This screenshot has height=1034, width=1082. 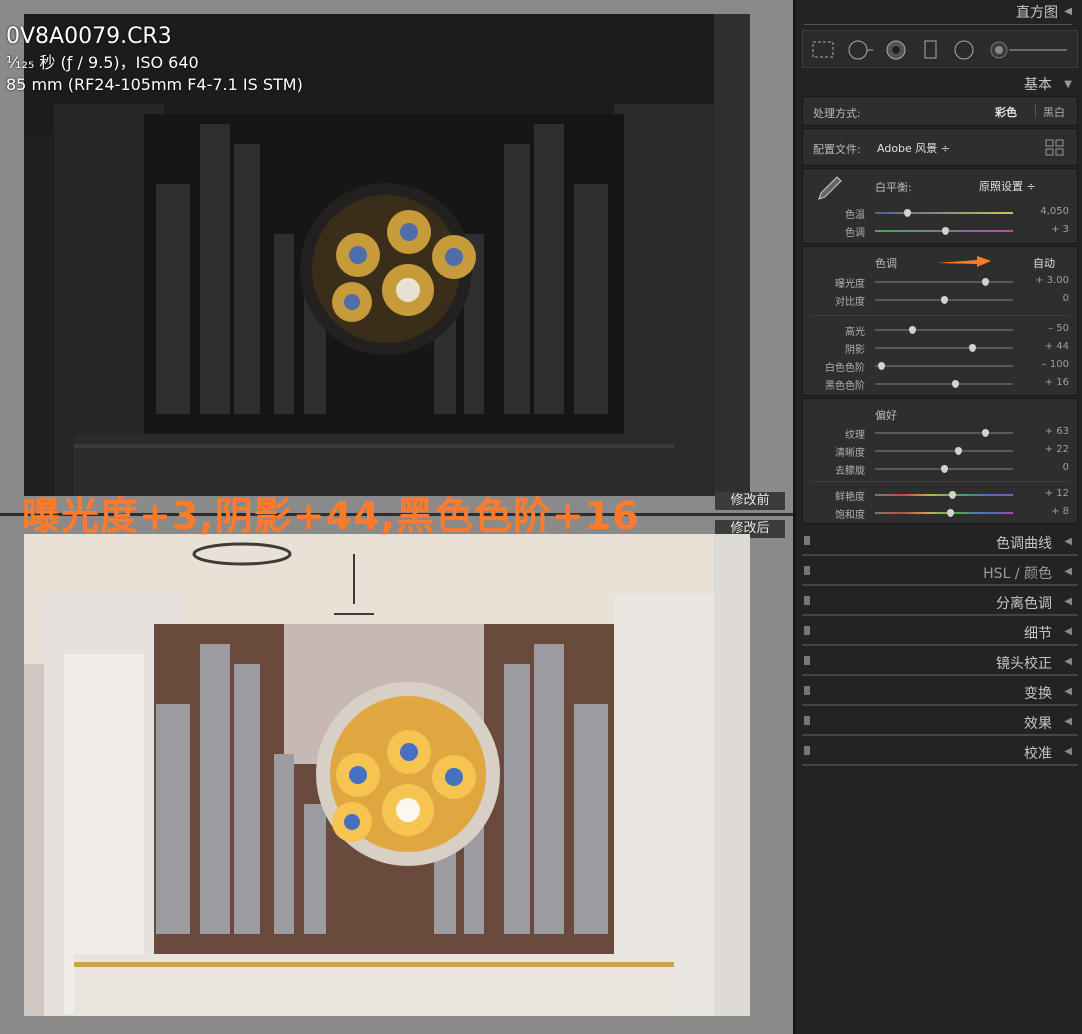 What do you see at coordinates (944, 282) in the screenshot?
I see `exposure-track` at bounding box center [944, 282].